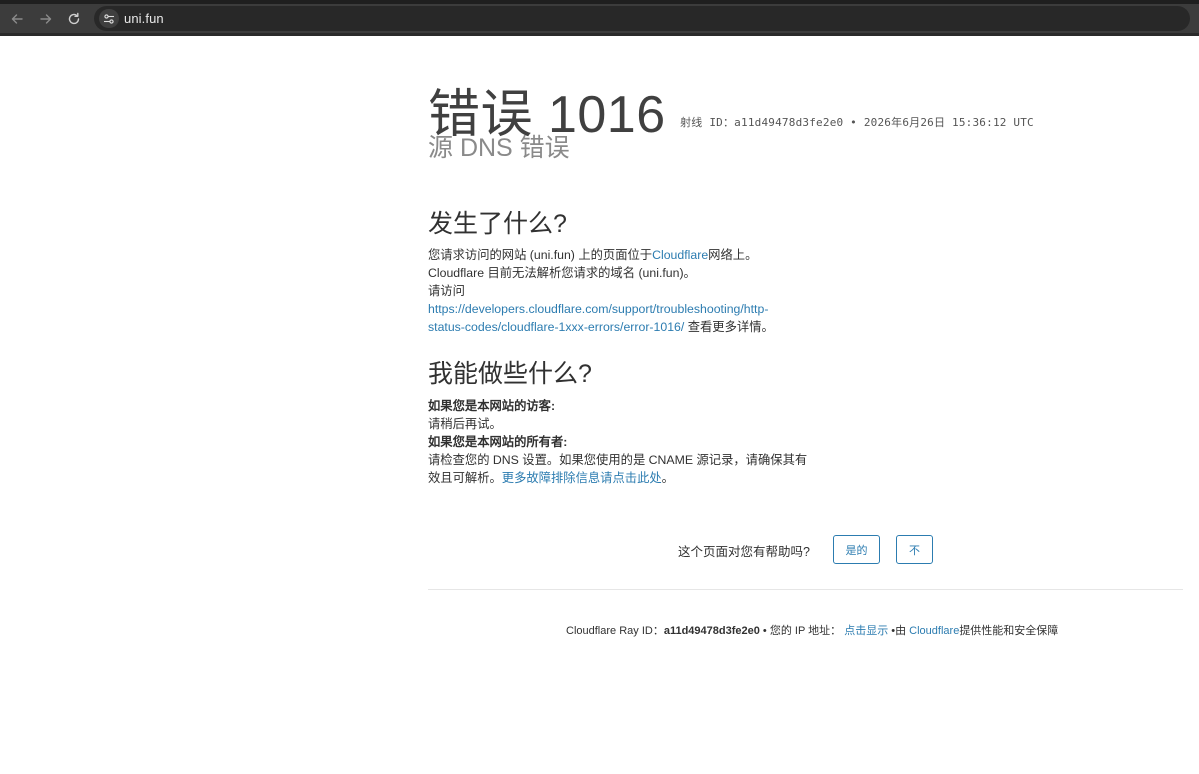  What do you see at coordinates (934, 631) in the screenshot?
I see `footer-cloudflare-link: Cloudflare` at bounding box center [934, 631].